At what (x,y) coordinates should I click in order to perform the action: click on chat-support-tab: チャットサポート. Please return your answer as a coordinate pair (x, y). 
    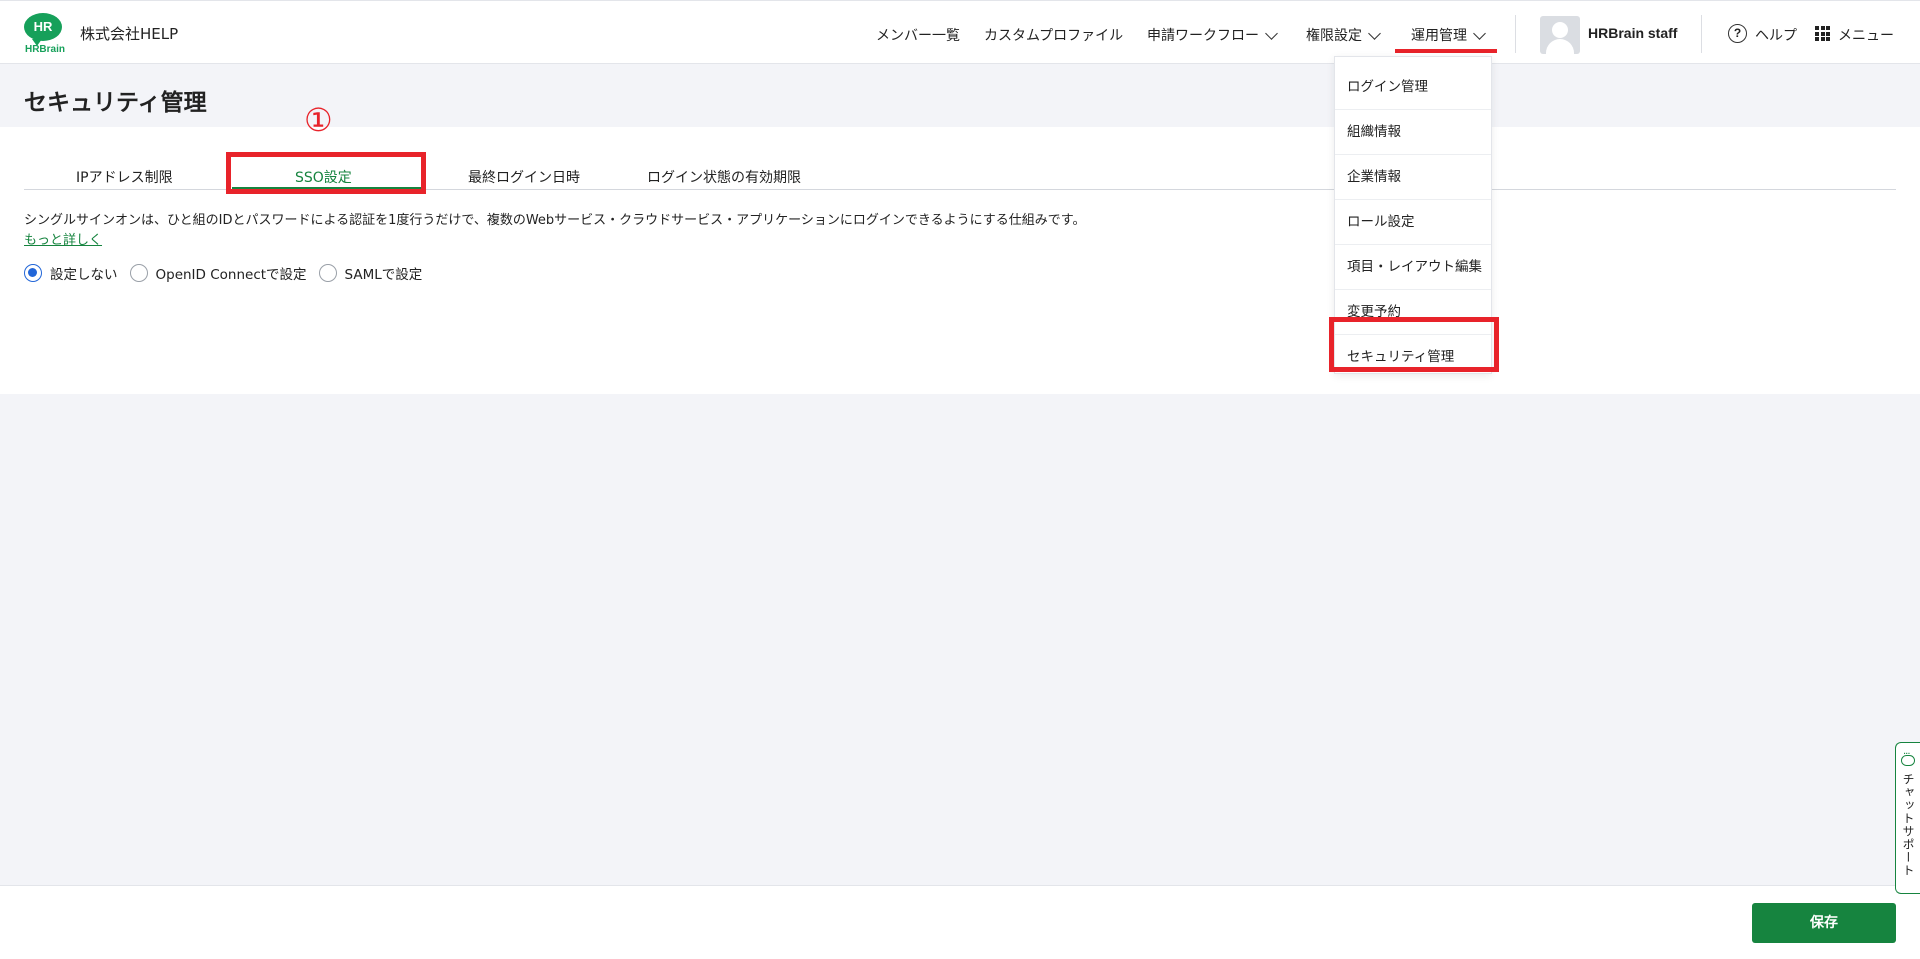
    Looking at the image, I should click on (1907, 818).